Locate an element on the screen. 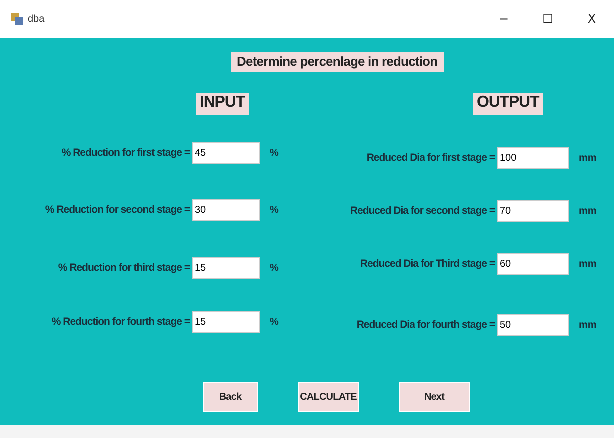 Image resolution: width=614 pixels, height=438 pixels. output-field: 70 is located at coordinates (533, 211).